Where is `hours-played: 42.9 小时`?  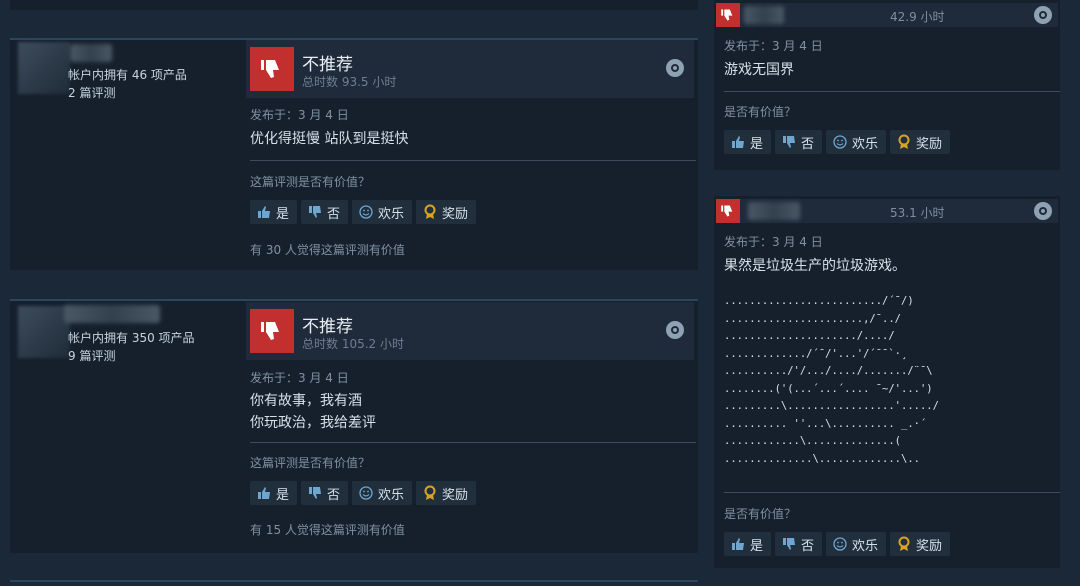
hours-played: 42.9 小时 is located at coordinates (917, 17).